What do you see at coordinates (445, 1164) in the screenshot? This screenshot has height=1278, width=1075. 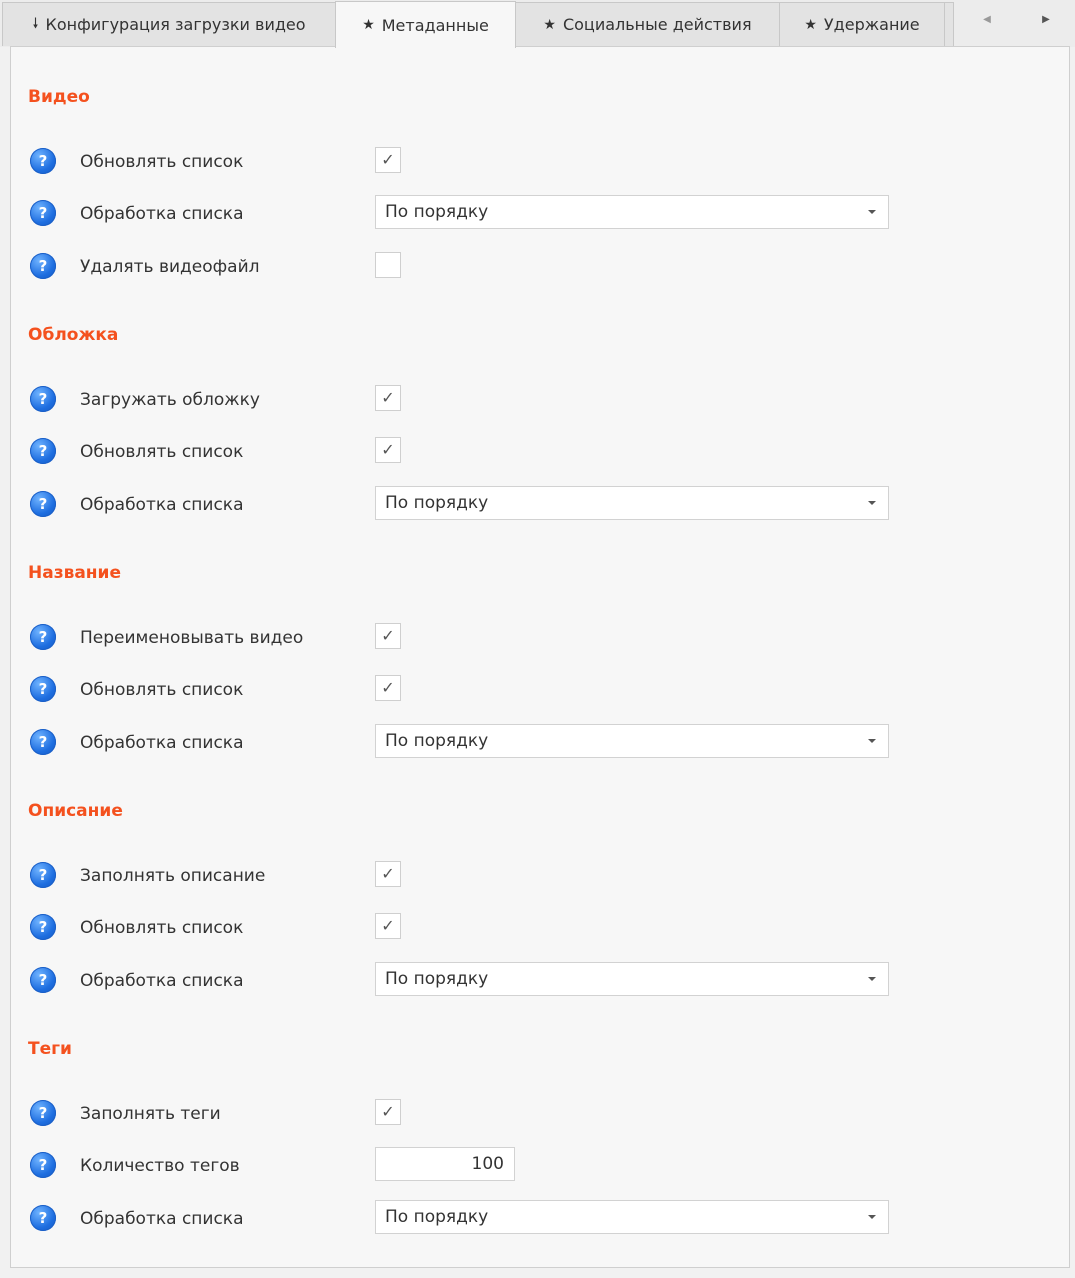 I see `tag-count-input: 100` at bounding box center [445, 1164].